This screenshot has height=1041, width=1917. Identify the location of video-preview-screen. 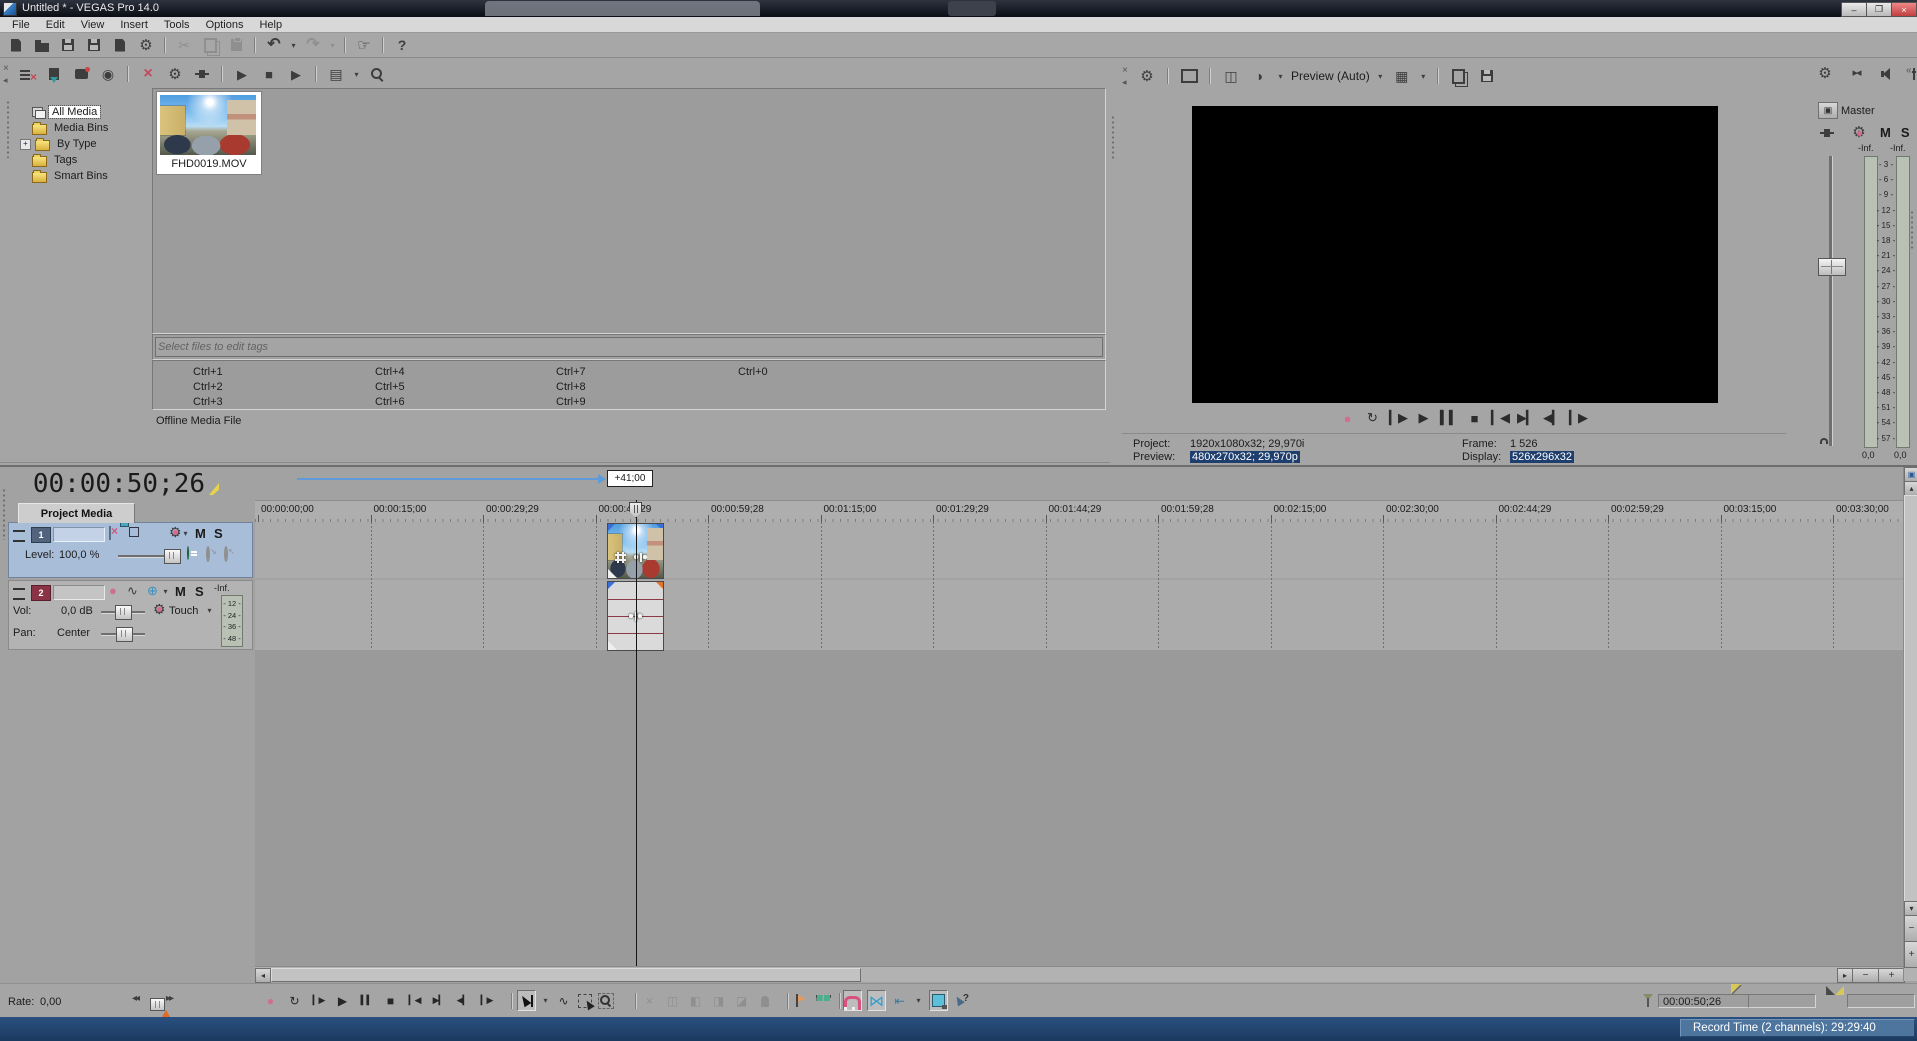
(1455, 254).